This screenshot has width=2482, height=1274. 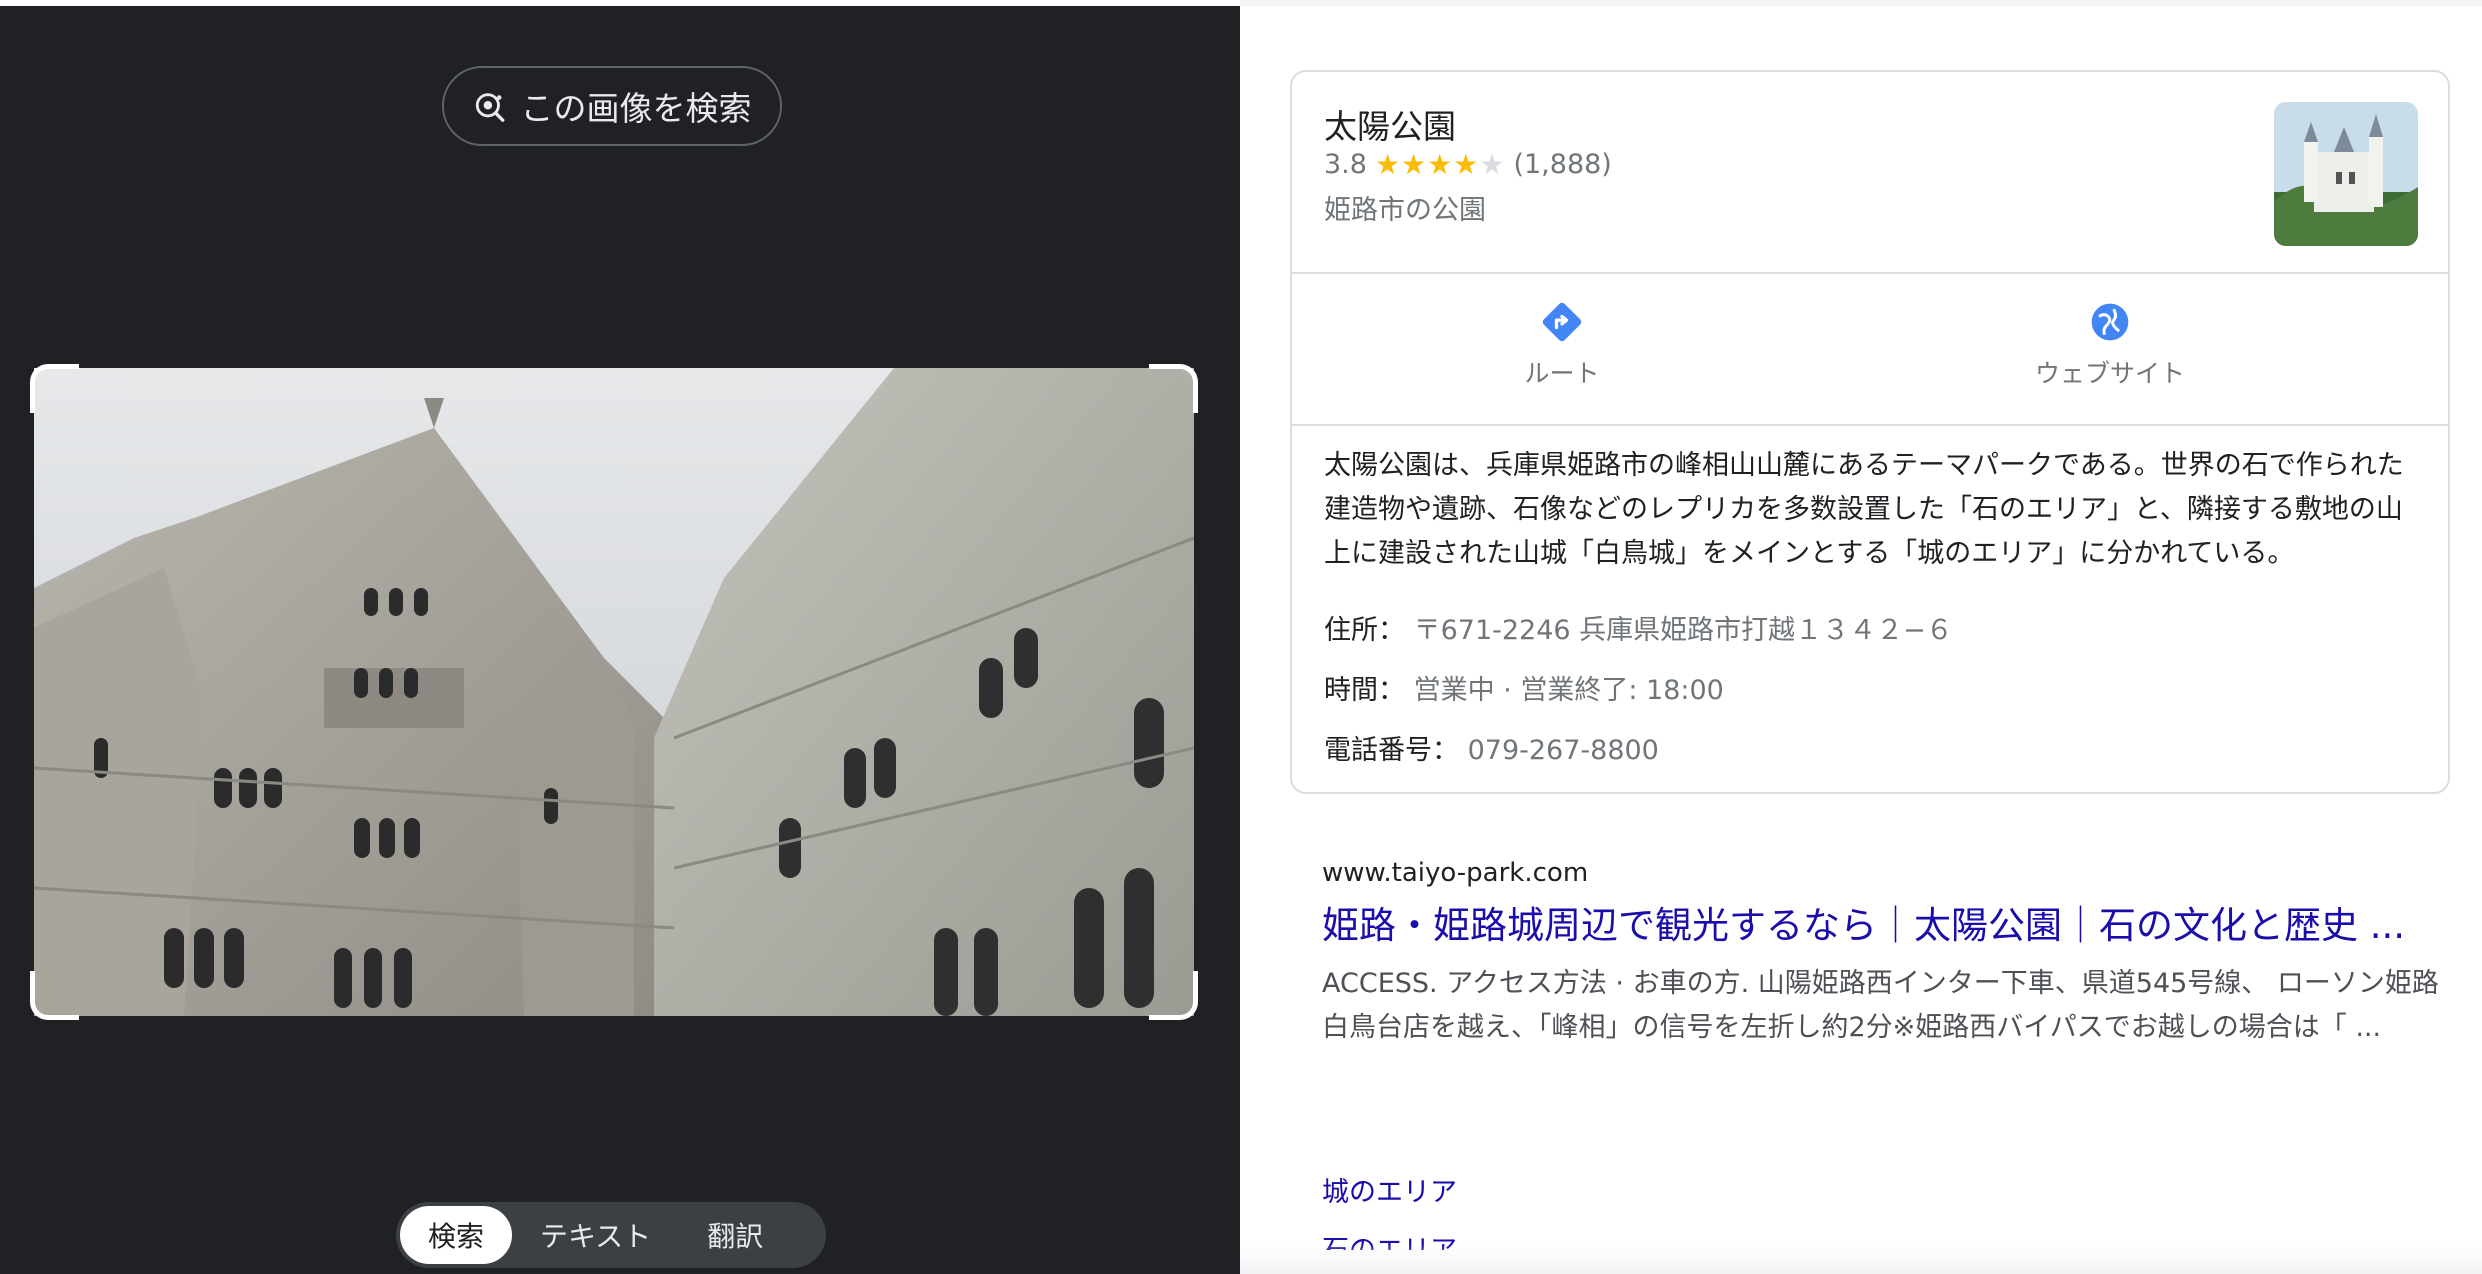 I want to click on phone-row: 電話番号： 079-267-8800, so click(x=1491, y=747).